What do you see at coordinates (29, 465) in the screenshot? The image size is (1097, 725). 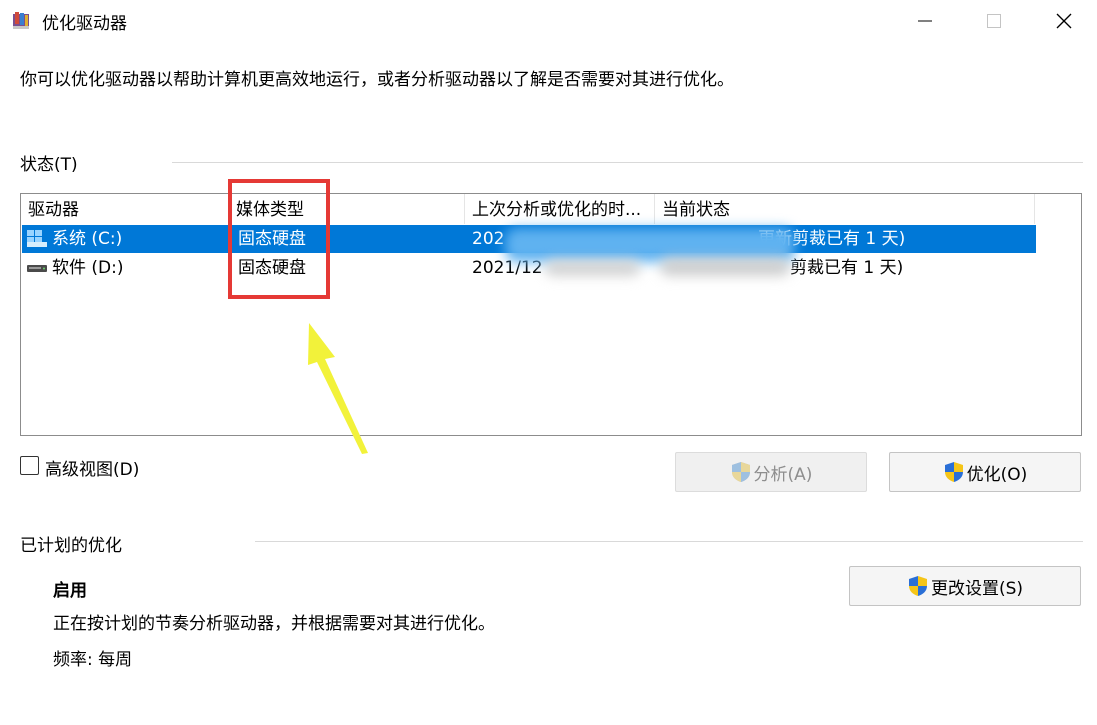 I see `advanced-view-checkbox` at bounding box center [29, 465].